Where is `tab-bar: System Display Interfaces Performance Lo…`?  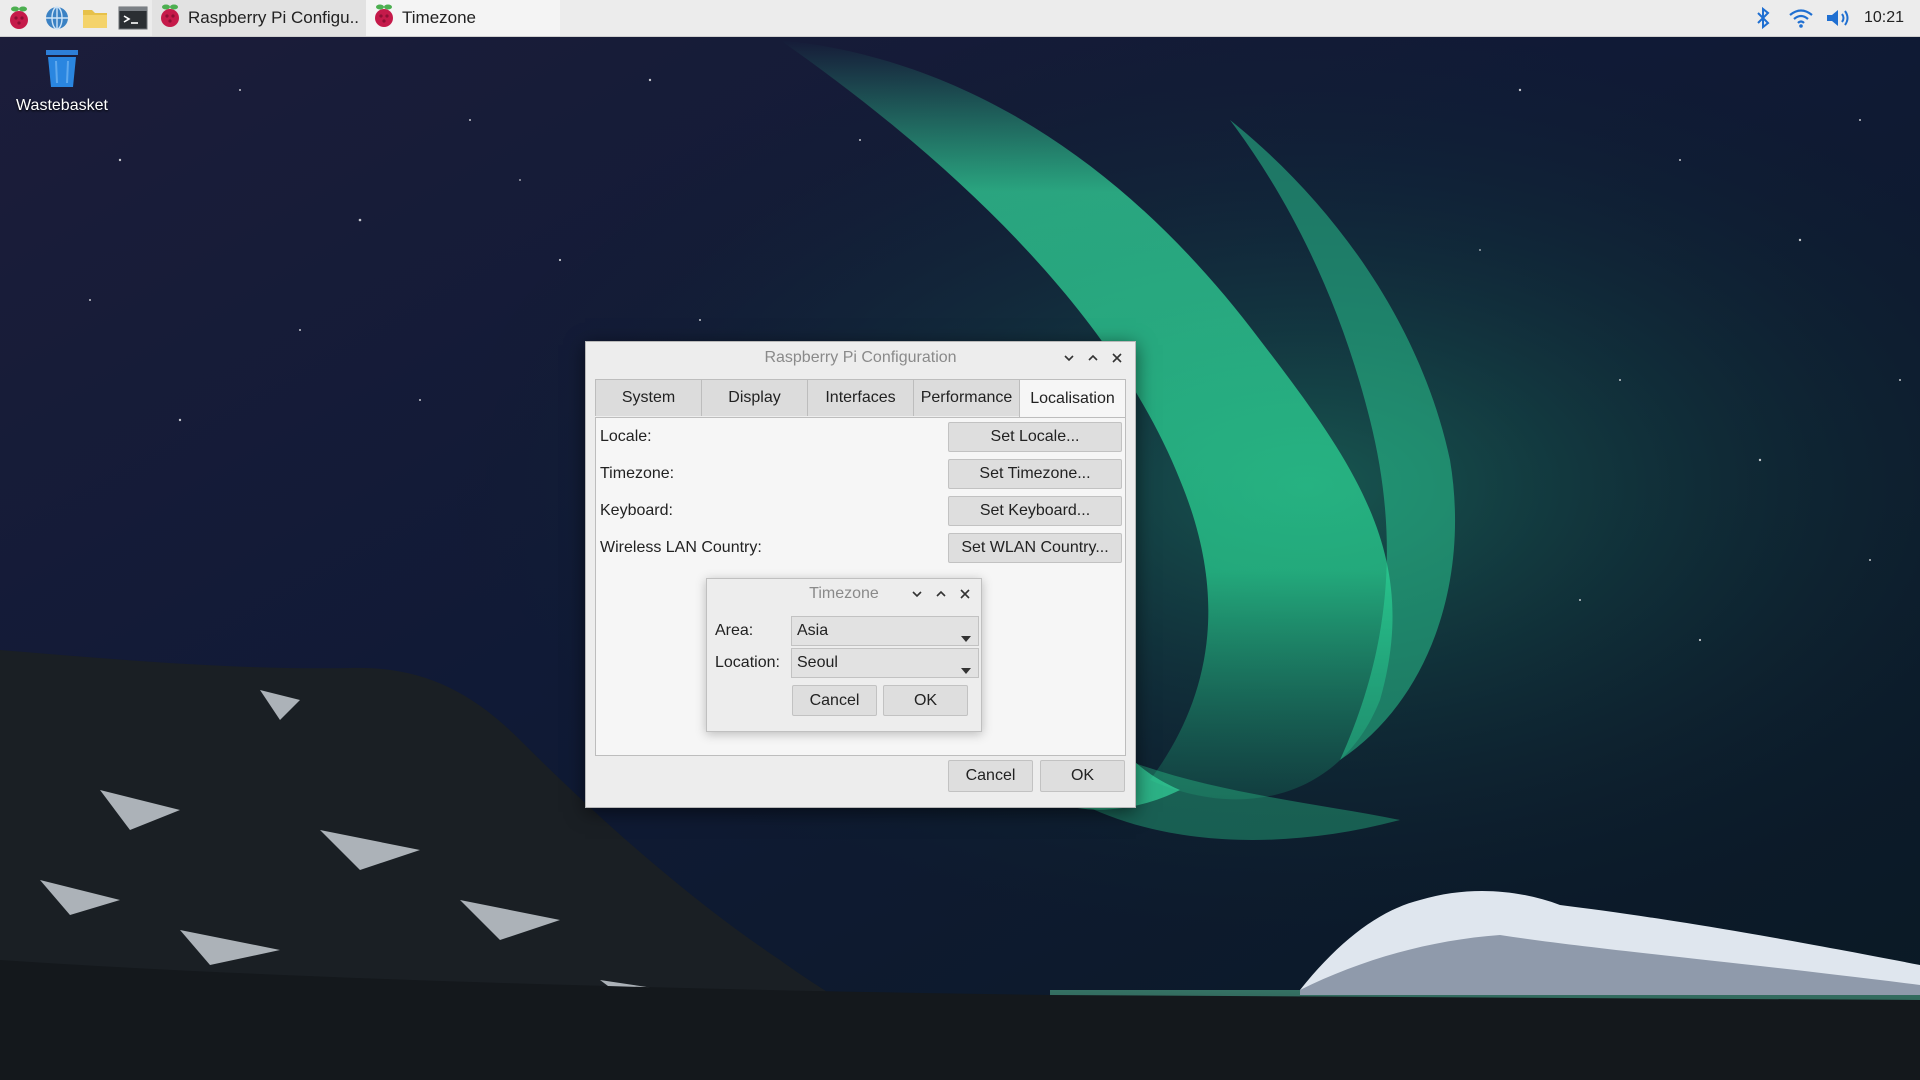 tab-bar: System Display Interfaces Performance Lo… is located at coordinates (860, 398).